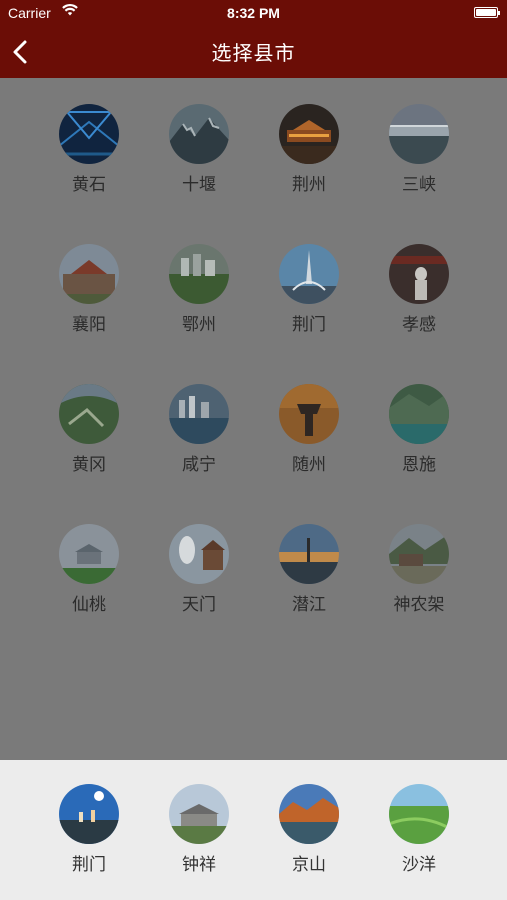 The width and height of the screenshot is (507, 900). I want to click on city-name: 沙洋, so click(419, 865).